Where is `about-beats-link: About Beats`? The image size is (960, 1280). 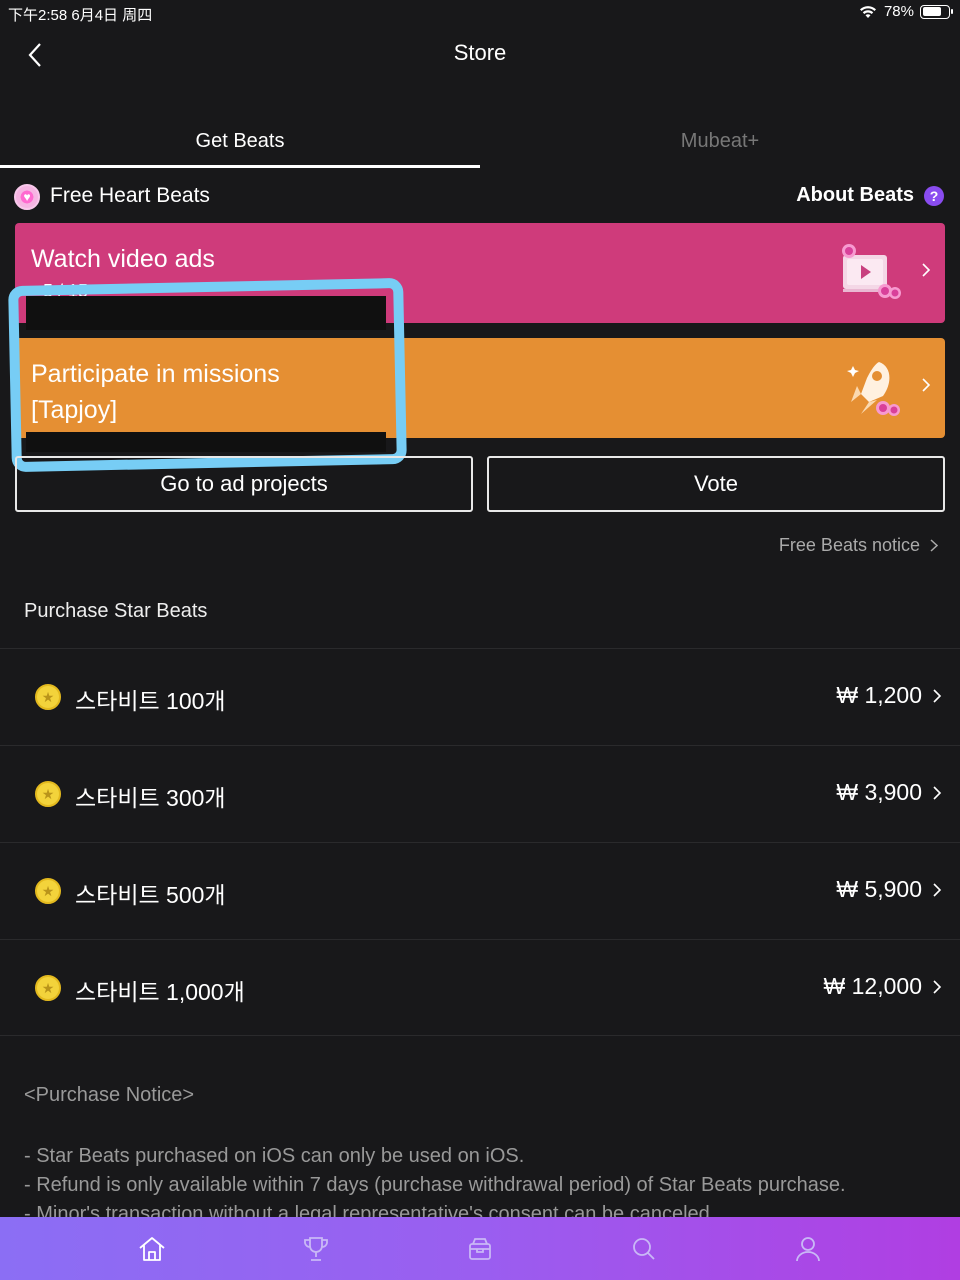
about-beats-link: About Beats is located at coordinates (855, 195).